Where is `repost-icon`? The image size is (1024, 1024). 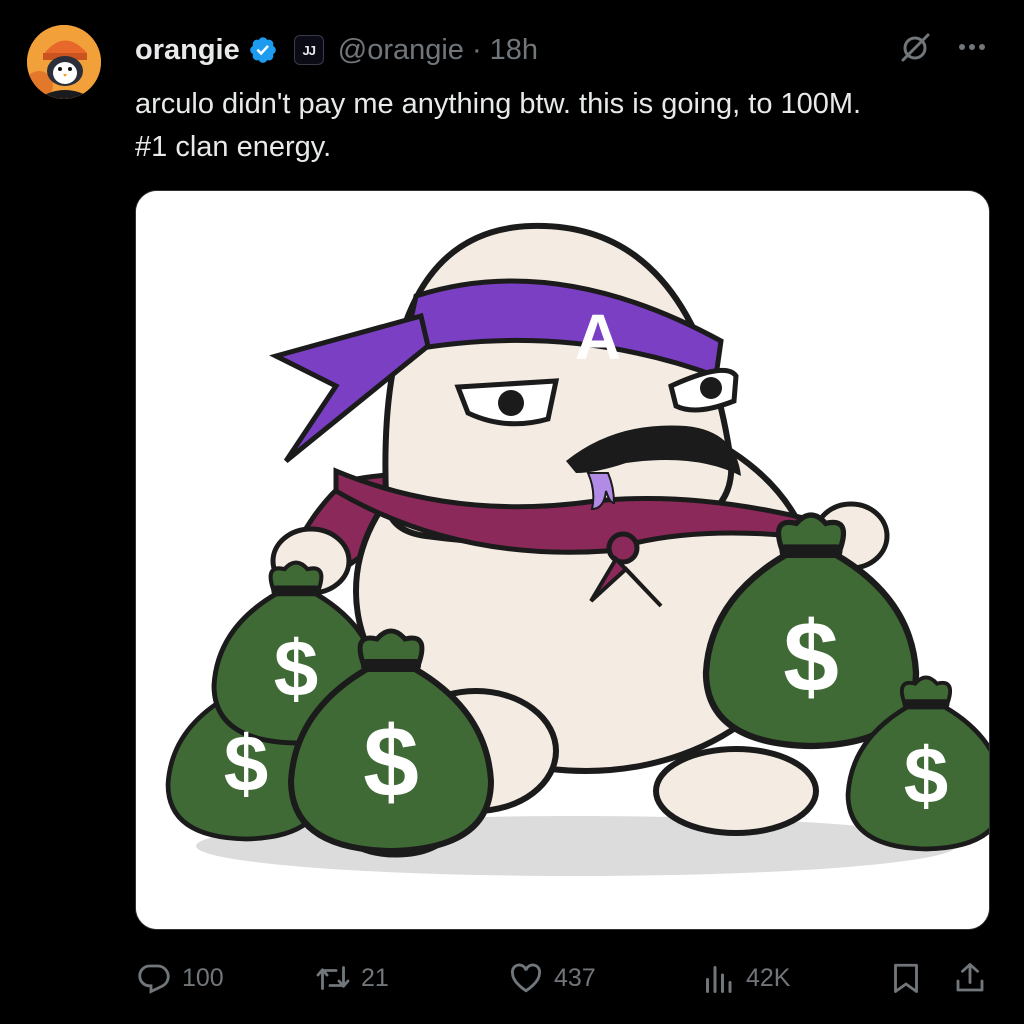
repost-icon is located at coordinates (333, 978).